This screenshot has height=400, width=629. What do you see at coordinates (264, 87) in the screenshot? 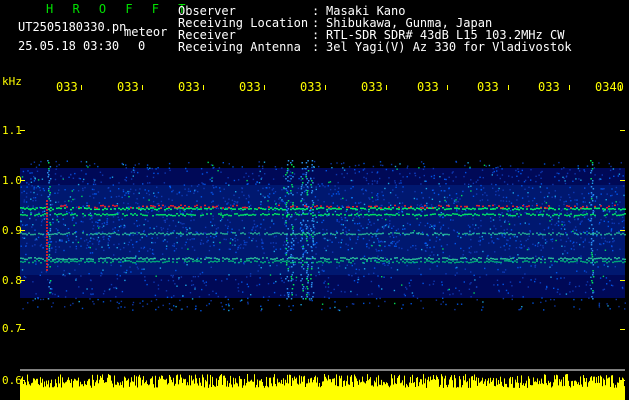
I see `time-tick-mark` at bounding box center [264, 87].